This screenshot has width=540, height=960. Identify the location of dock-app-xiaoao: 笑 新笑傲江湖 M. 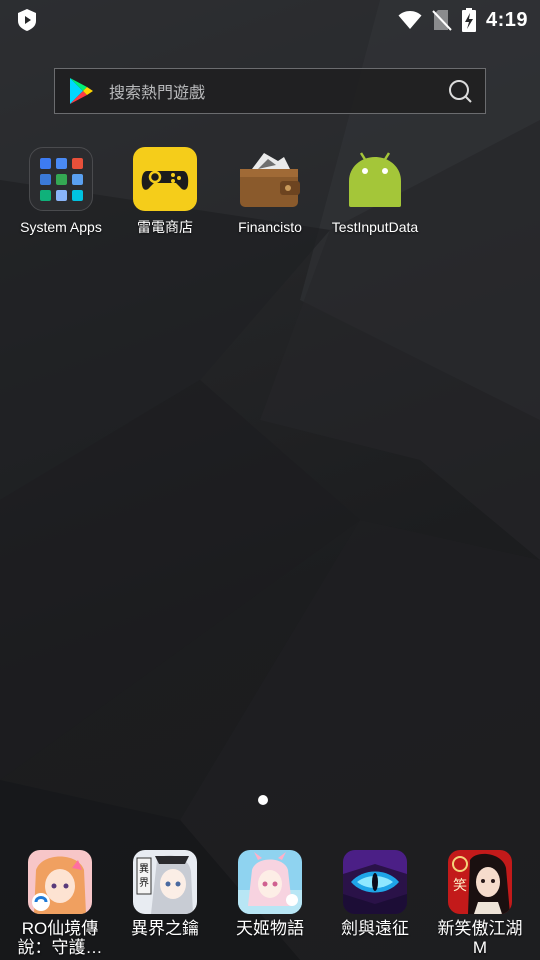
(480, 903).